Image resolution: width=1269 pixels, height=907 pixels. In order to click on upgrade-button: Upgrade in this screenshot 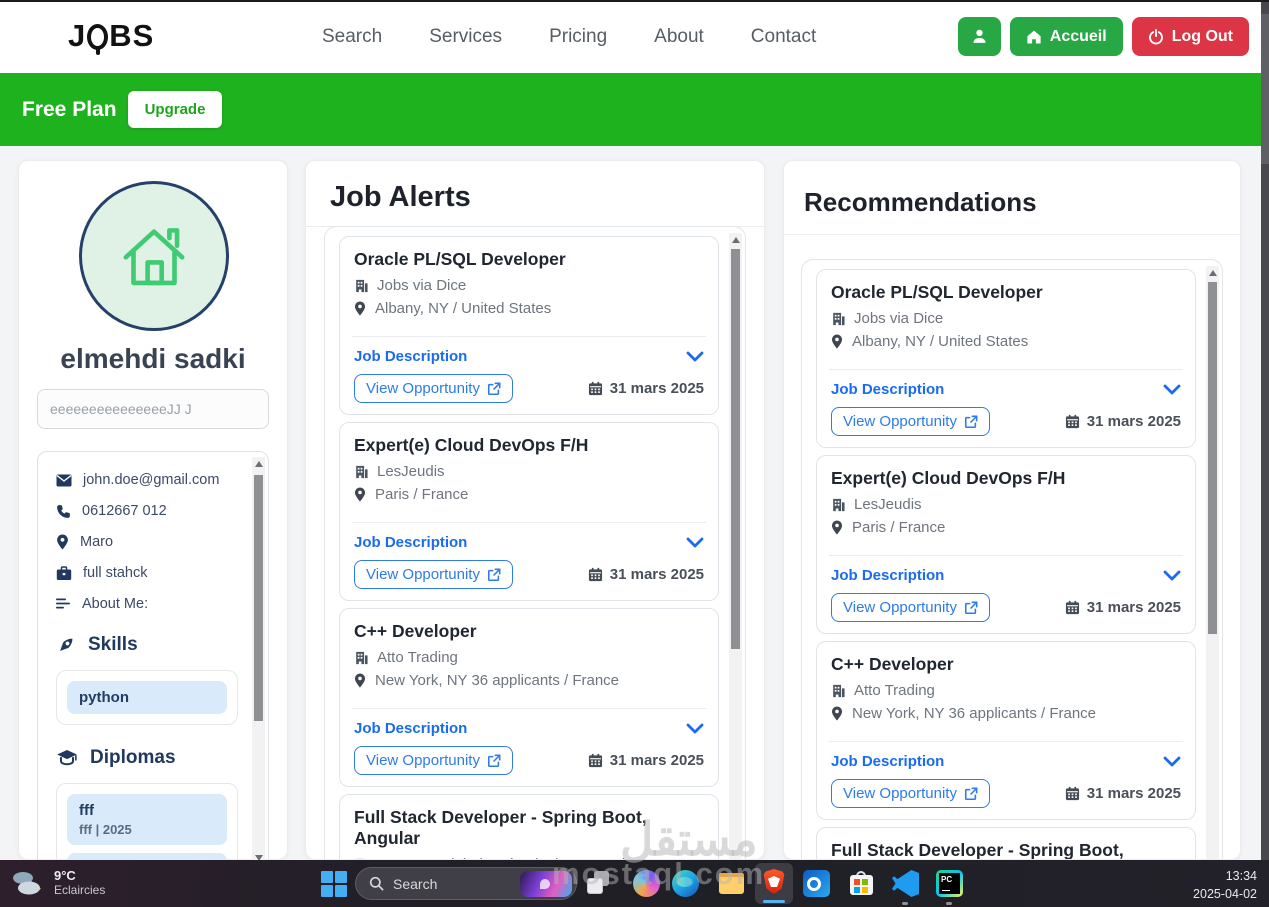, I will do `click(175, 109)`.